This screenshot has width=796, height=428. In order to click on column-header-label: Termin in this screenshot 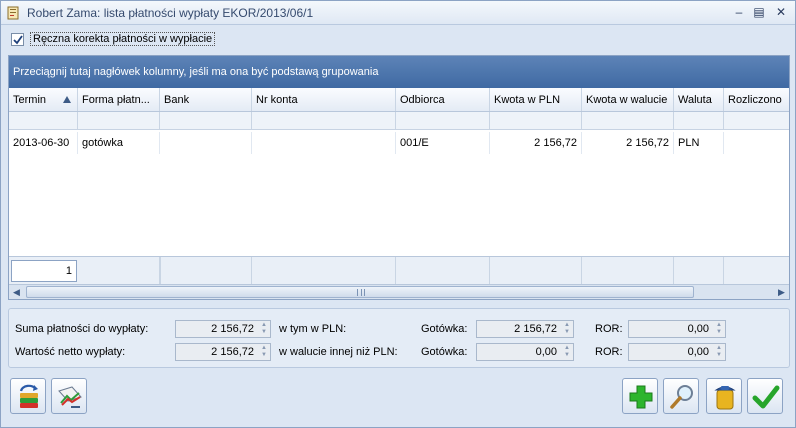, I will do `click(30, 100)`.